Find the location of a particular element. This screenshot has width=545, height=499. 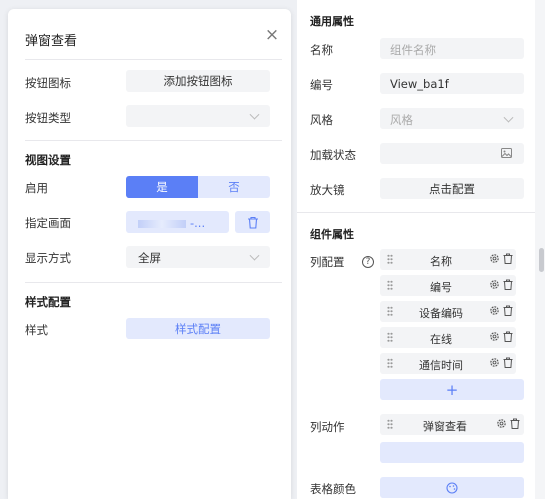

help-icon: ? is located at coordinates (368, 262).